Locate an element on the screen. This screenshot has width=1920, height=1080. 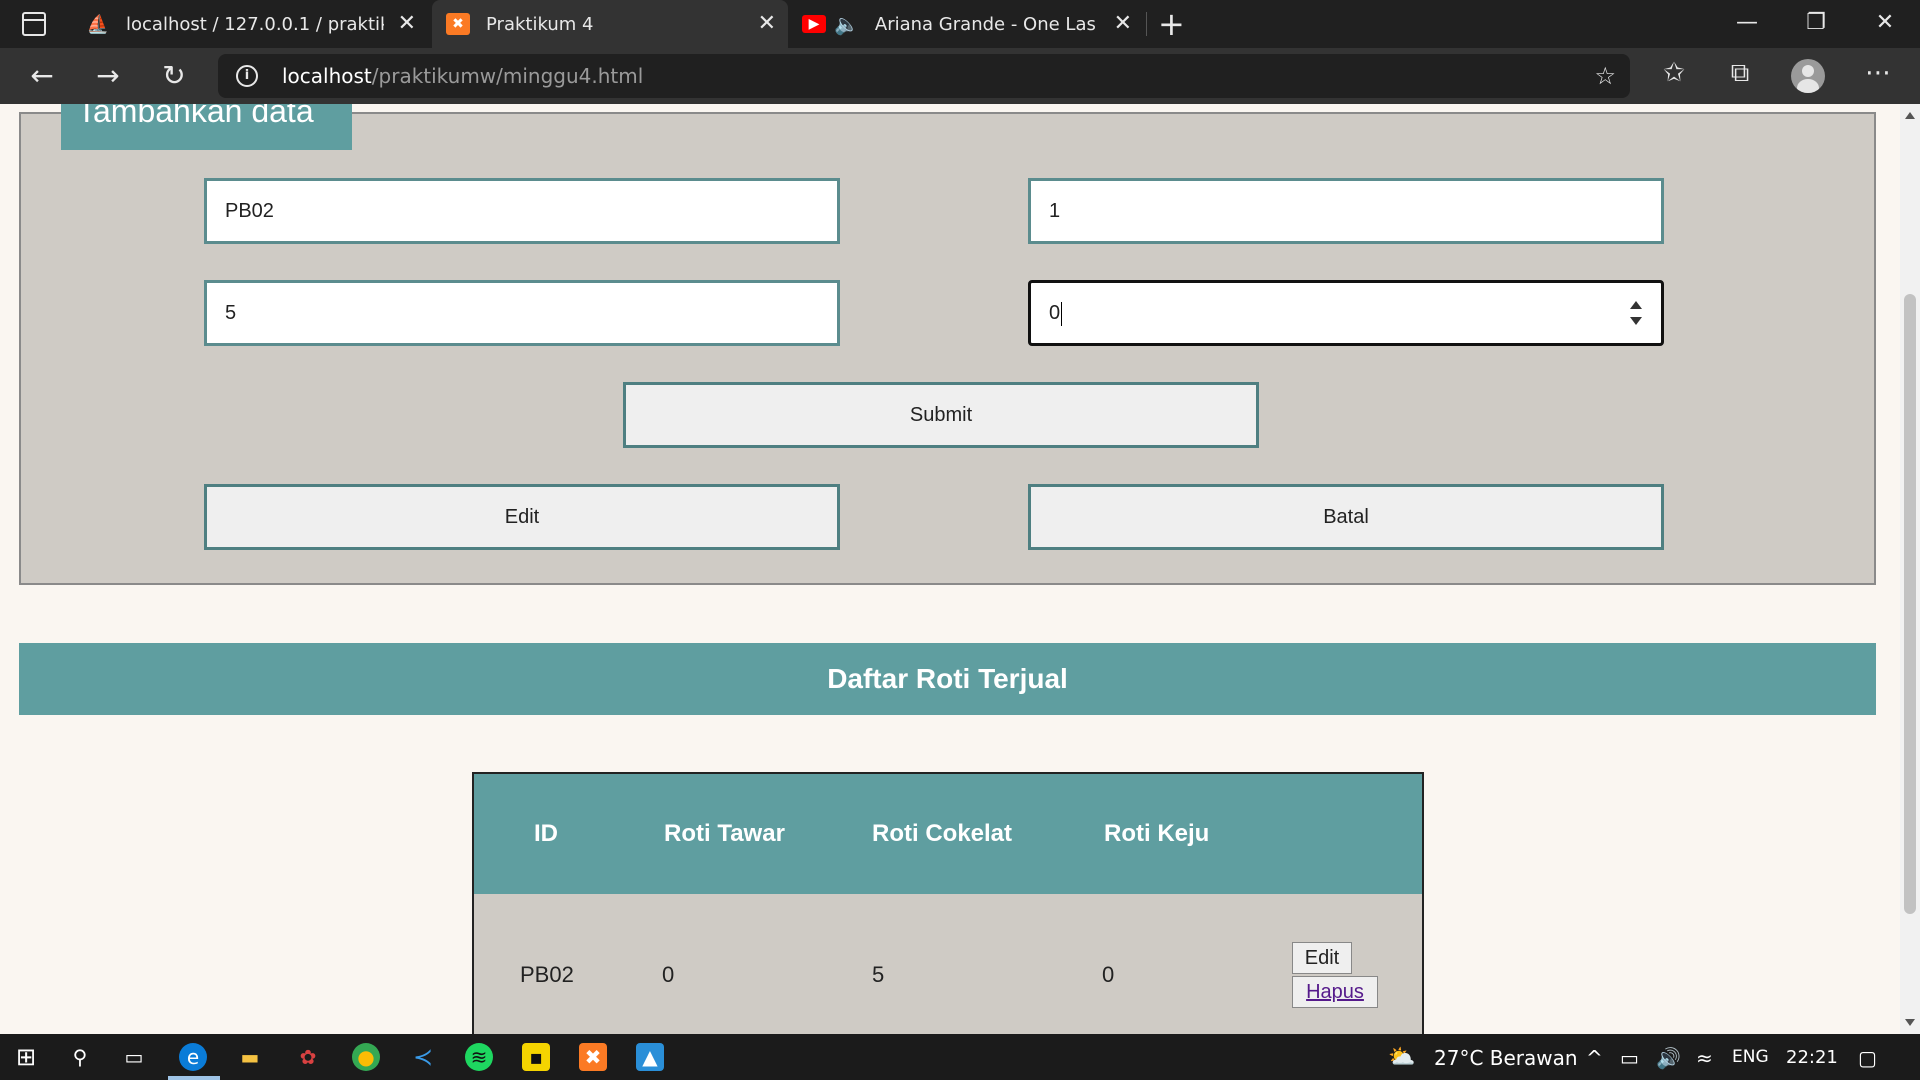
clock: 22:21 is located at coordinates (1812, 1057).